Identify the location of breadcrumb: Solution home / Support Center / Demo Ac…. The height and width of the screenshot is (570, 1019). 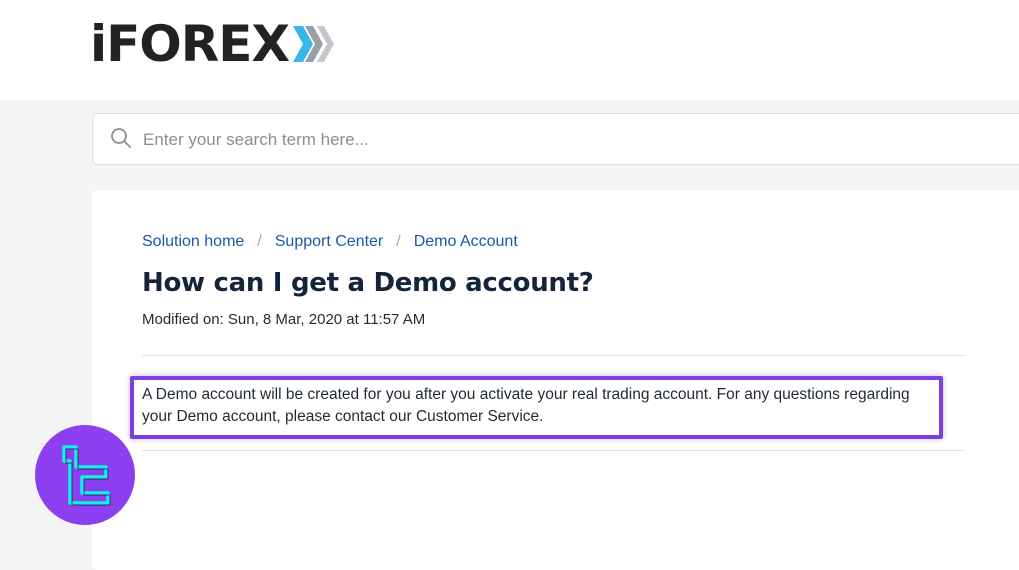
(330, 242).